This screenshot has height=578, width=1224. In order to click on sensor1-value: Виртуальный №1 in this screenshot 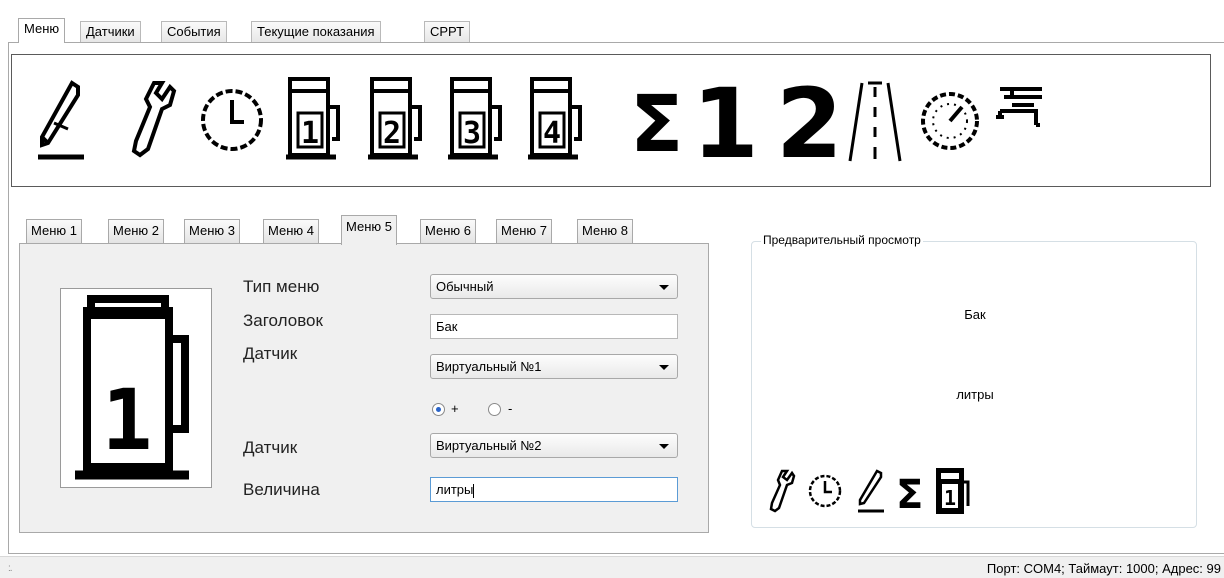, I will do `click(489, 366)`.